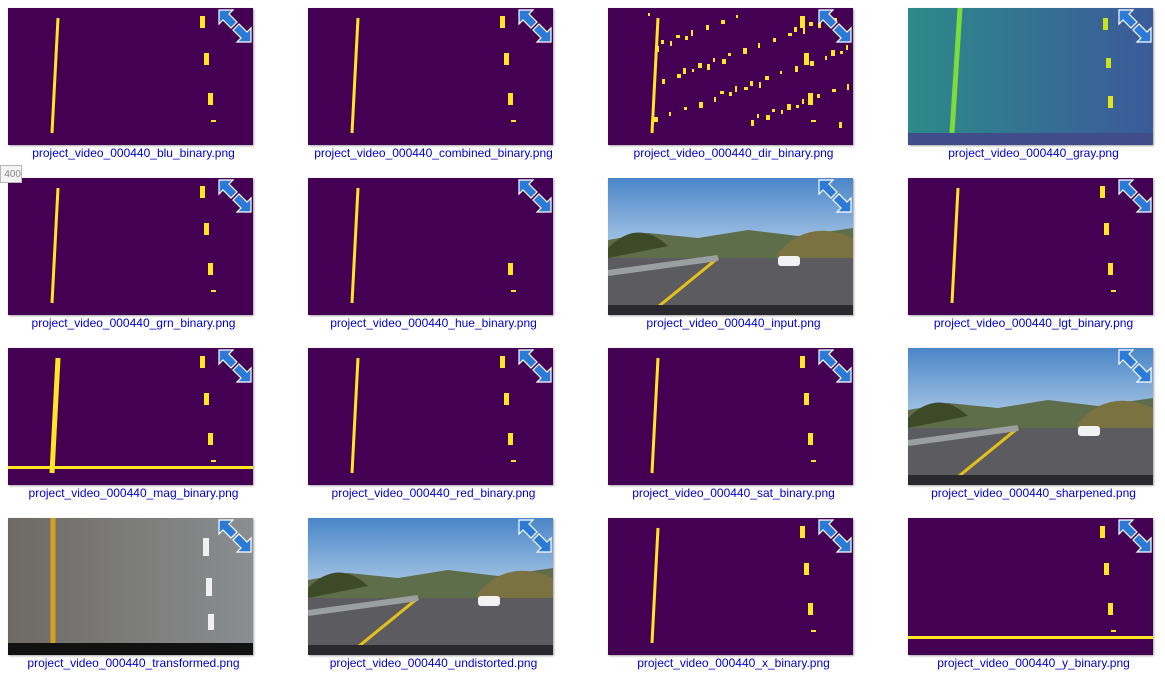 The image size is (1165, 688). What do you see at coordinates (1032, 323) in the screenshot?
I see `file-name-label: project_video_000440_lgt_binary.png` at bounding box center [1032, 323].